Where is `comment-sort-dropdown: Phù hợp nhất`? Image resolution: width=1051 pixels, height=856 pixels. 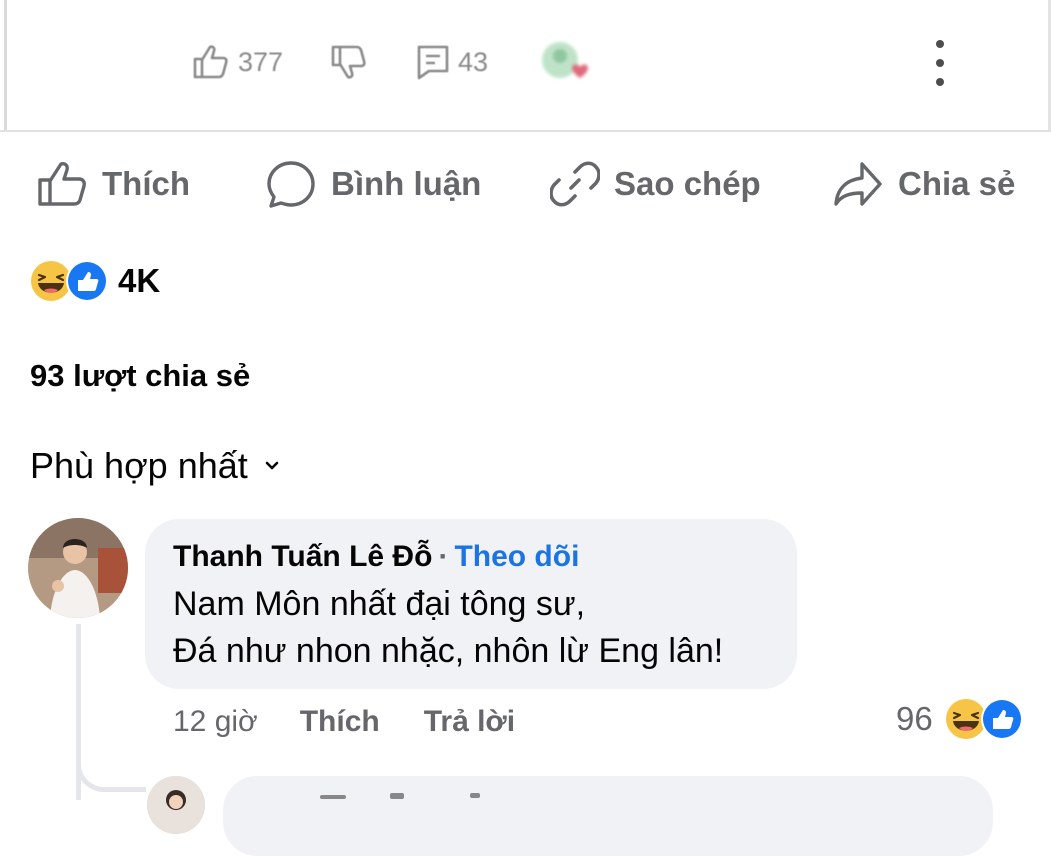 comment-sort-dropdown: Phù hợp nhất is located at coordinates (155, 466).